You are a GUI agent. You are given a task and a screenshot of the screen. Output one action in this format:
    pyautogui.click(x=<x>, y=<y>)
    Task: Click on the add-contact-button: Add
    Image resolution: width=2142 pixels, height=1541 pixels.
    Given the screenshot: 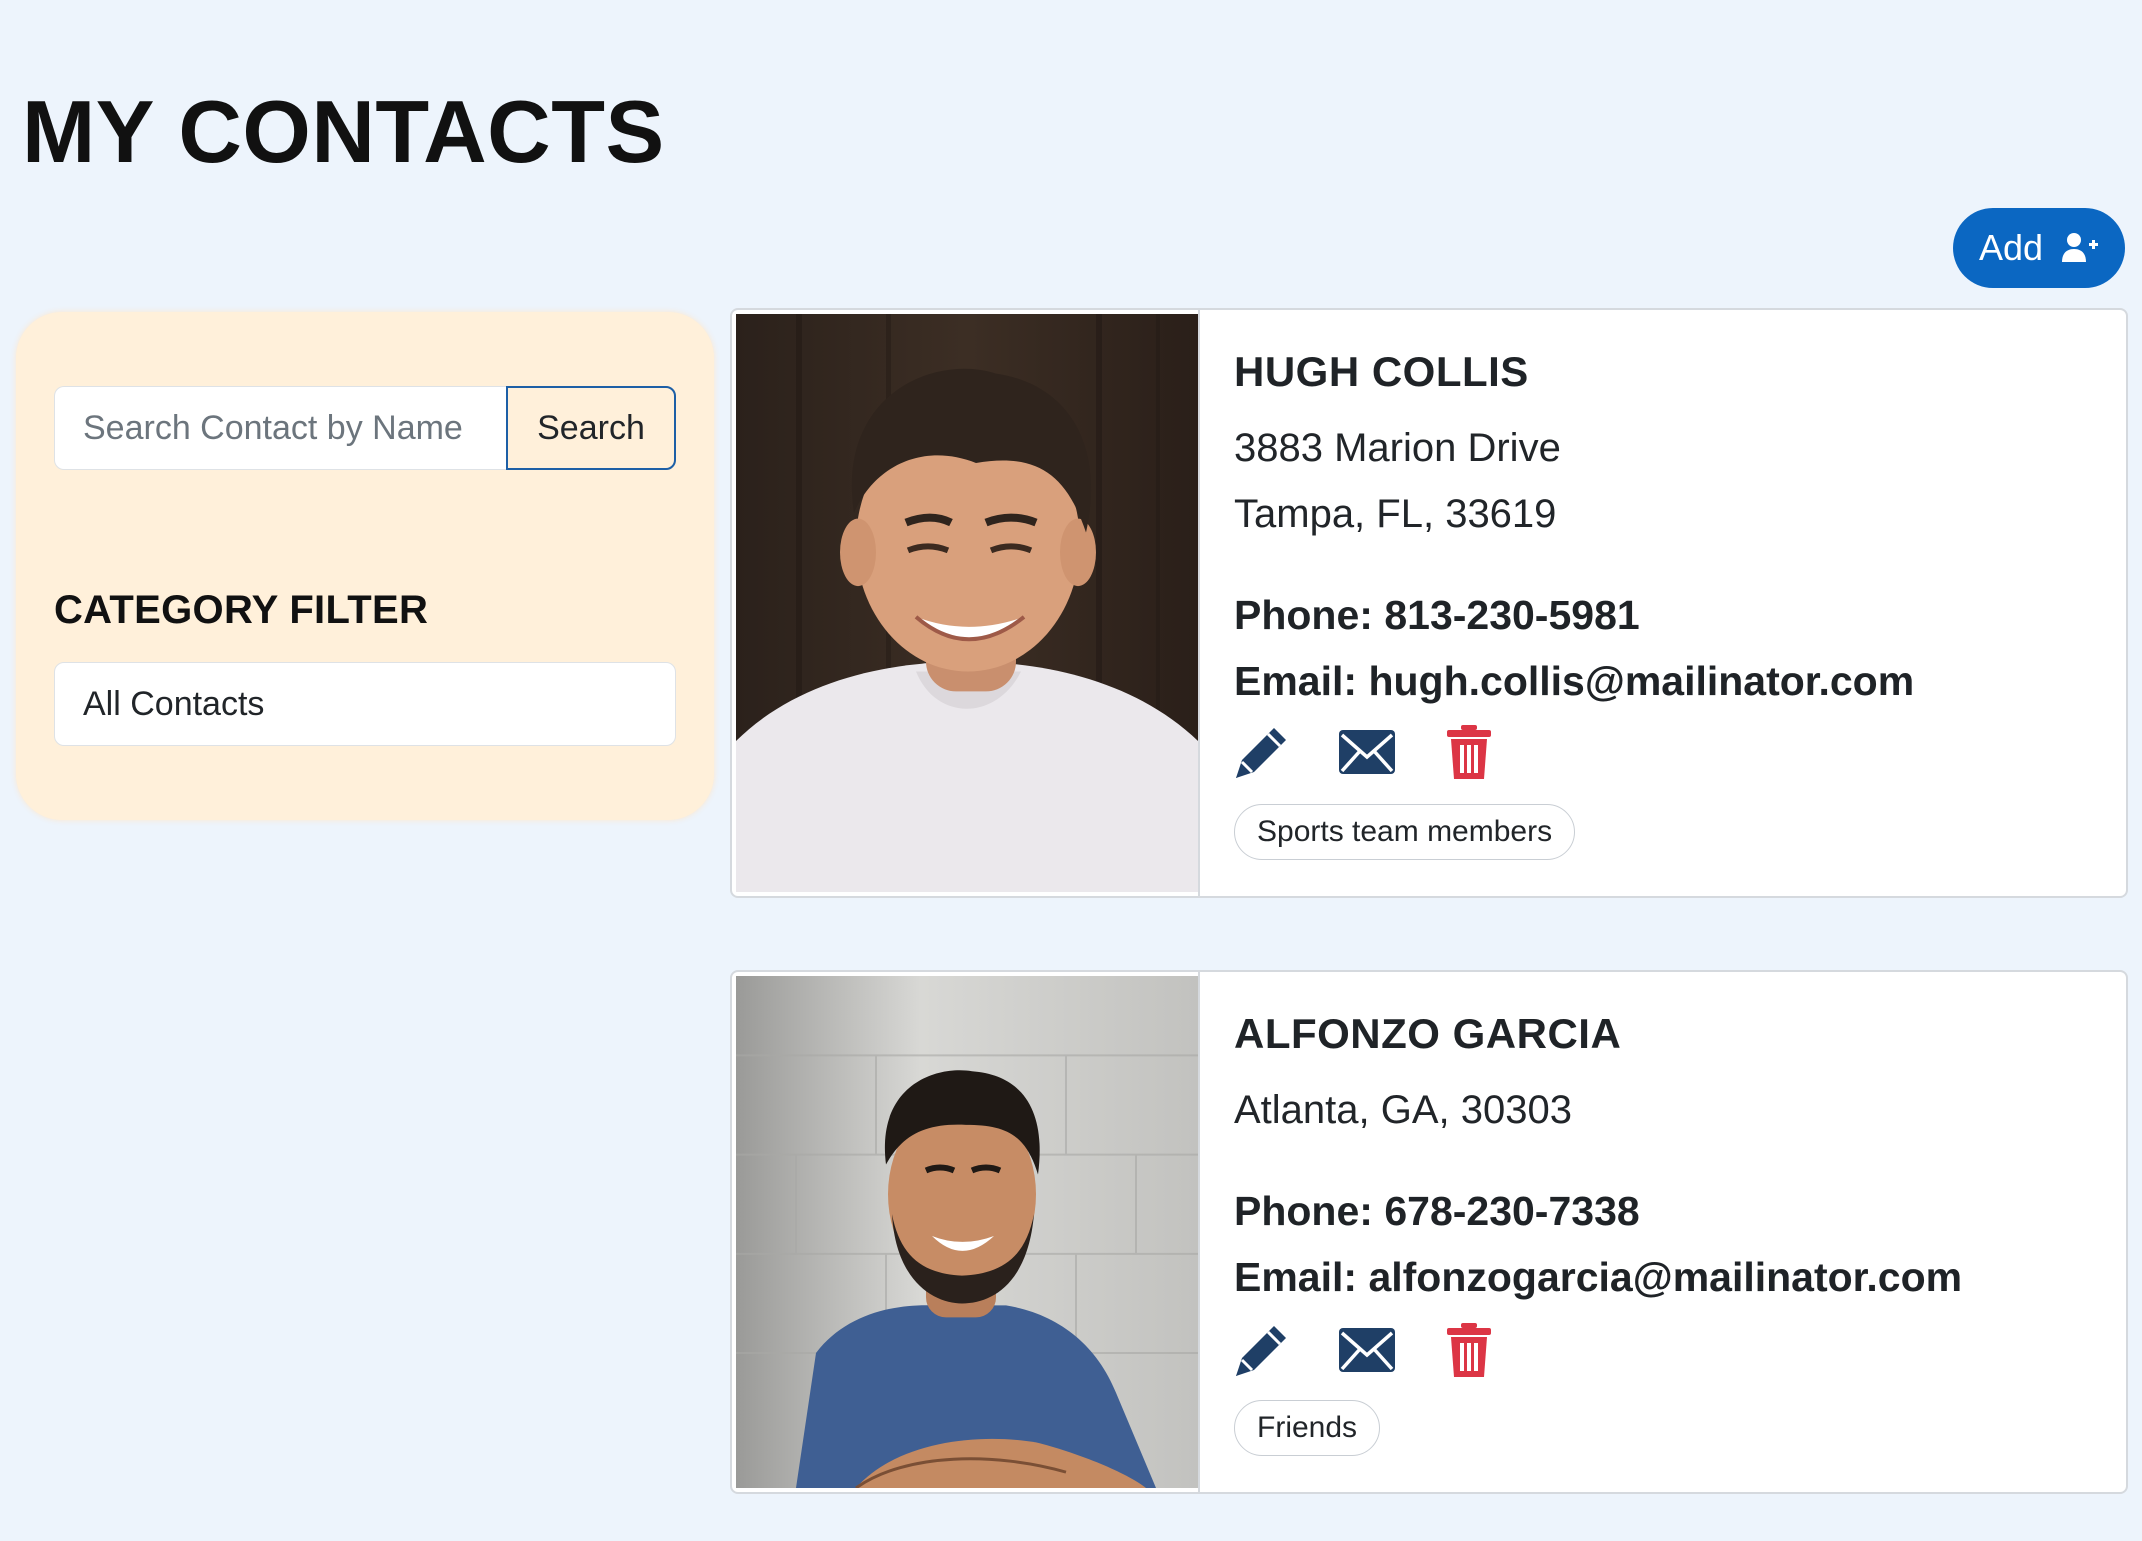 What is the action you would take?
    pyautogui.click(x=2039, y=248)
    